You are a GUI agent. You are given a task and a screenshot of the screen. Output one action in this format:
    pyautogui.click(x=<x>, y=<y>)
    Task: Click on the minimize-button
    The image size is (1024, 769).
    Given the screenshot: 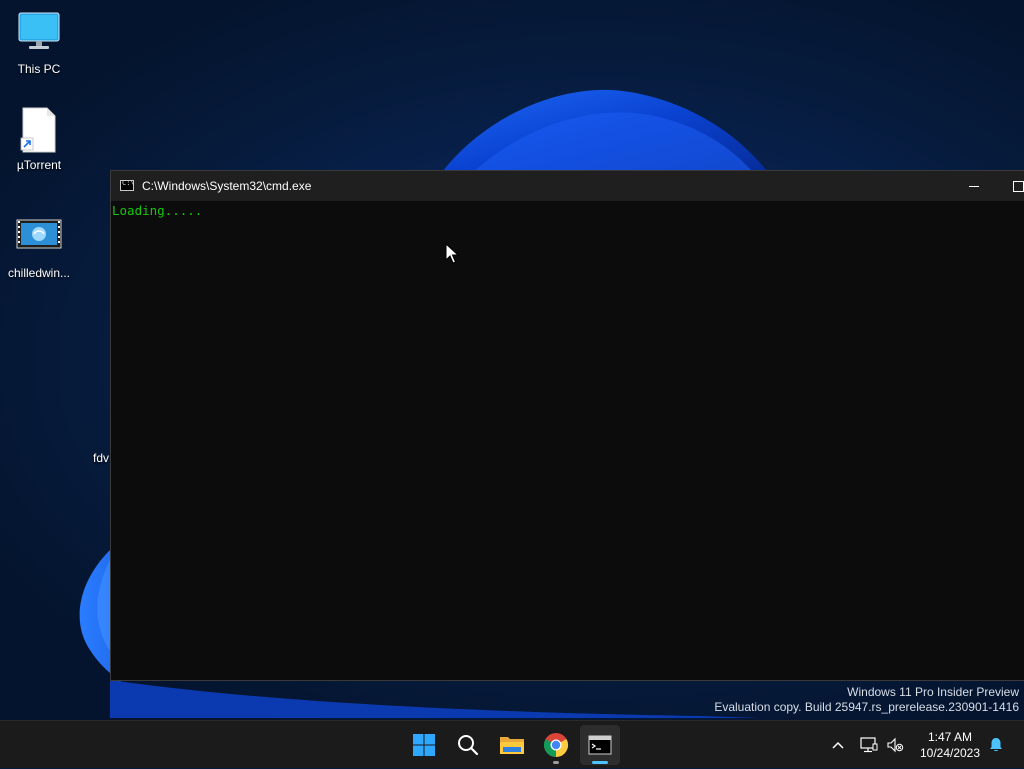 What is the action you would take?
    pyautogui.click(x=974, y=186)
    